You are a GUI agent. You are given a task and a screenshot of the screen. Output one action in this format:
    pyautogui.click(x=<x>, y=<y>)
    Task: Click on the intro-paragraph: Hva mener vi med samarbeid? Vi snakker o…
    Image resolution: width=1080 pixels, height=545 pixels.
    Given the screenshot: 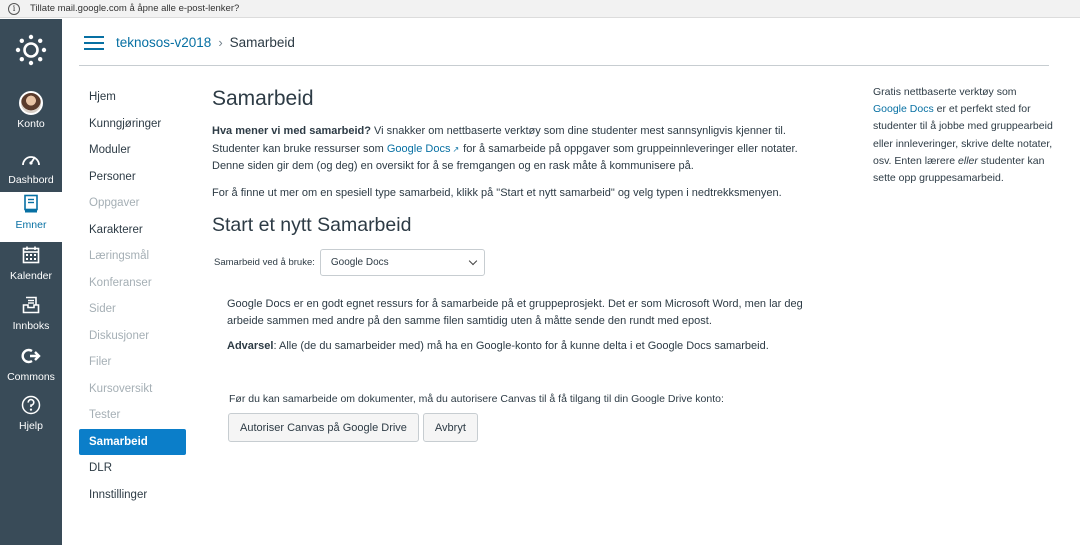 What is the action you would take?
    pyautogui.click(x=517, y=149)
    